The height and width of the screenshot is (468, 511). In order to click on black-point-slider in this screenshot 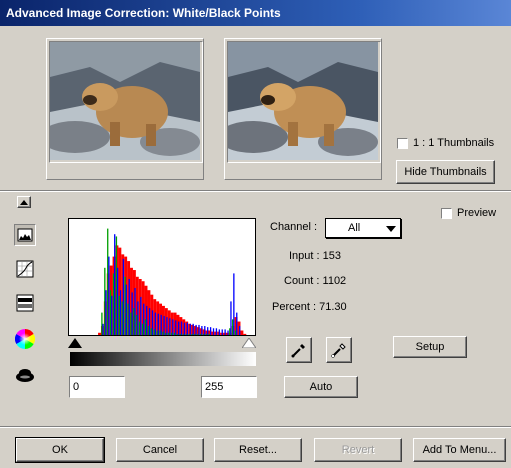, I will do `click(75, 344)`.